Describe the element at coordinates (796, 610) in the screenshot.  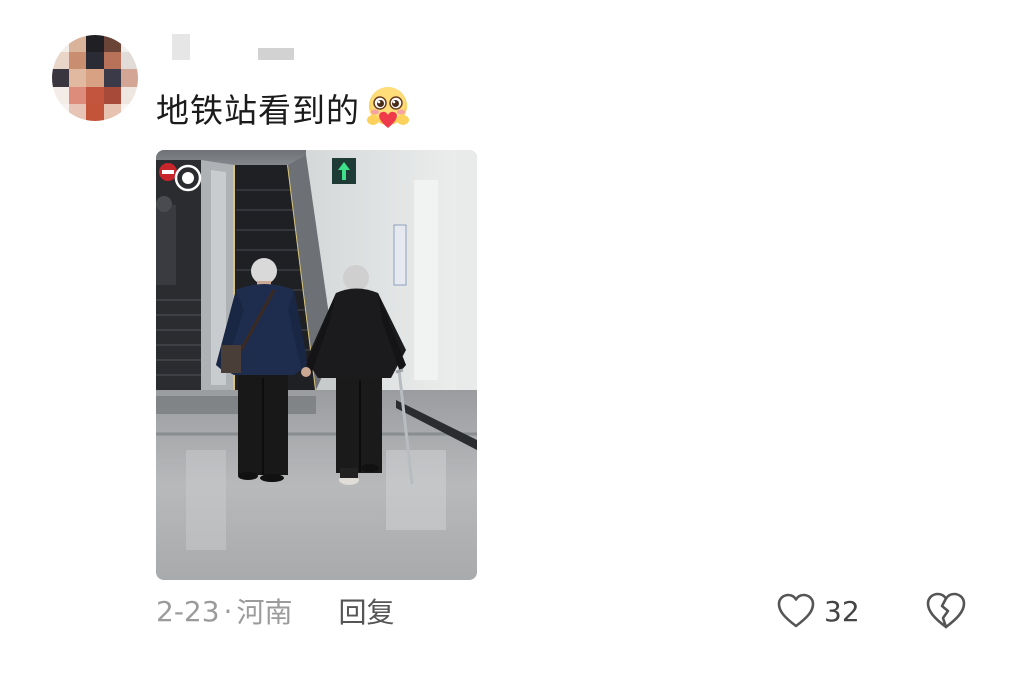
I see `heart-outline-icon` at that location.